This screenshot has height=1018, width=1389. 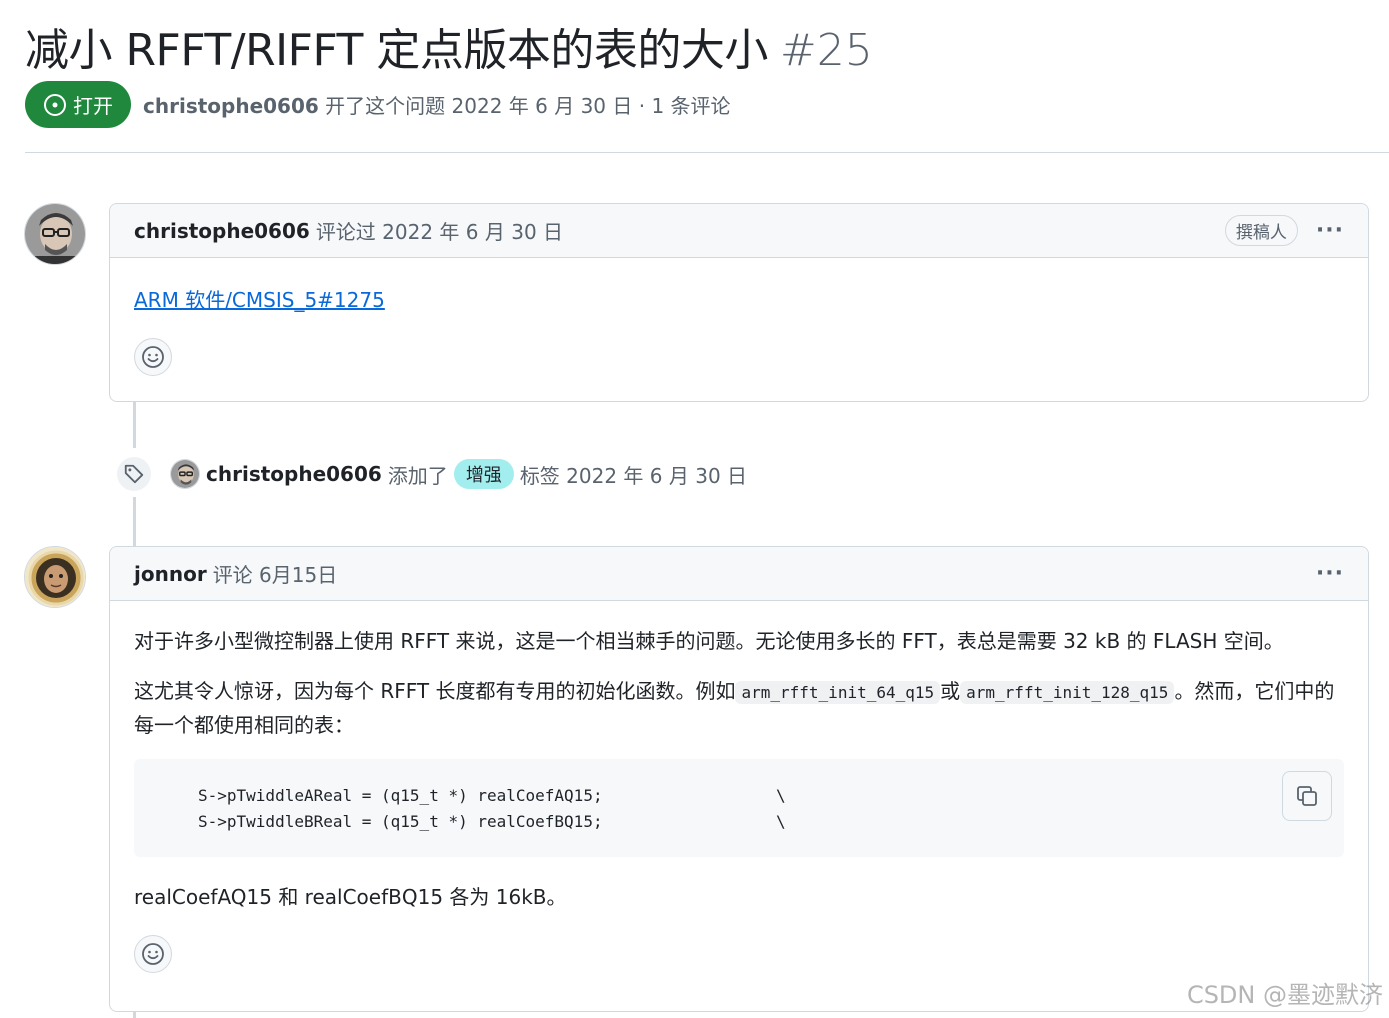 What do you see at coordinates (528, 106) in the screenshot?
I see `issue-meta-rest: 开了这个问题 2022 年 6 月 30 日 · 1 条评论` at bounding box center [528, 106].